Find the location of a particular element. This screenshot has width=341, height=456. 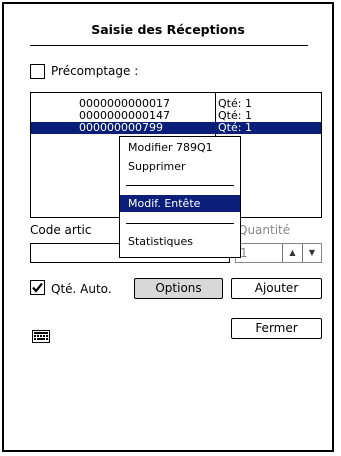

title-divider is located at coordinates (169, 45).